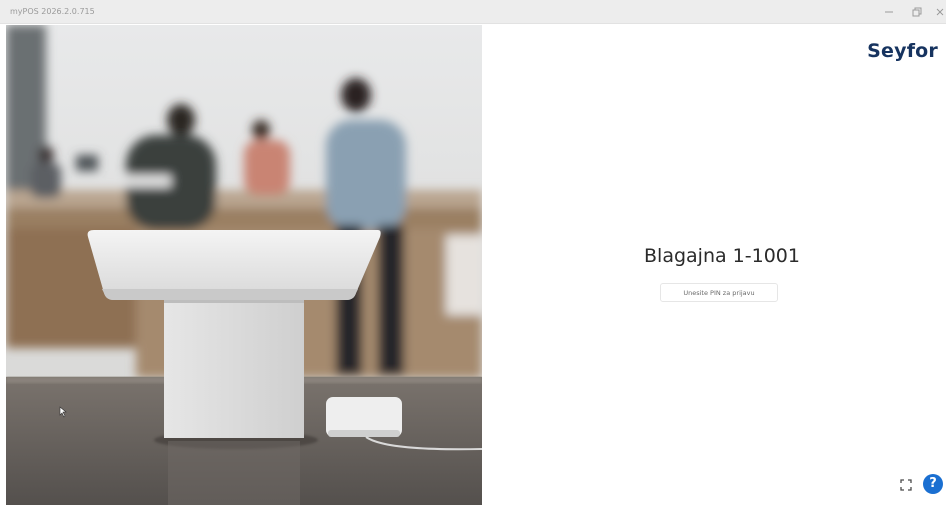 This screenshot has height=505, width=946. Describe the element at coordinates (933, 484) in the screenshot. I see `help-button: ?` at that location.